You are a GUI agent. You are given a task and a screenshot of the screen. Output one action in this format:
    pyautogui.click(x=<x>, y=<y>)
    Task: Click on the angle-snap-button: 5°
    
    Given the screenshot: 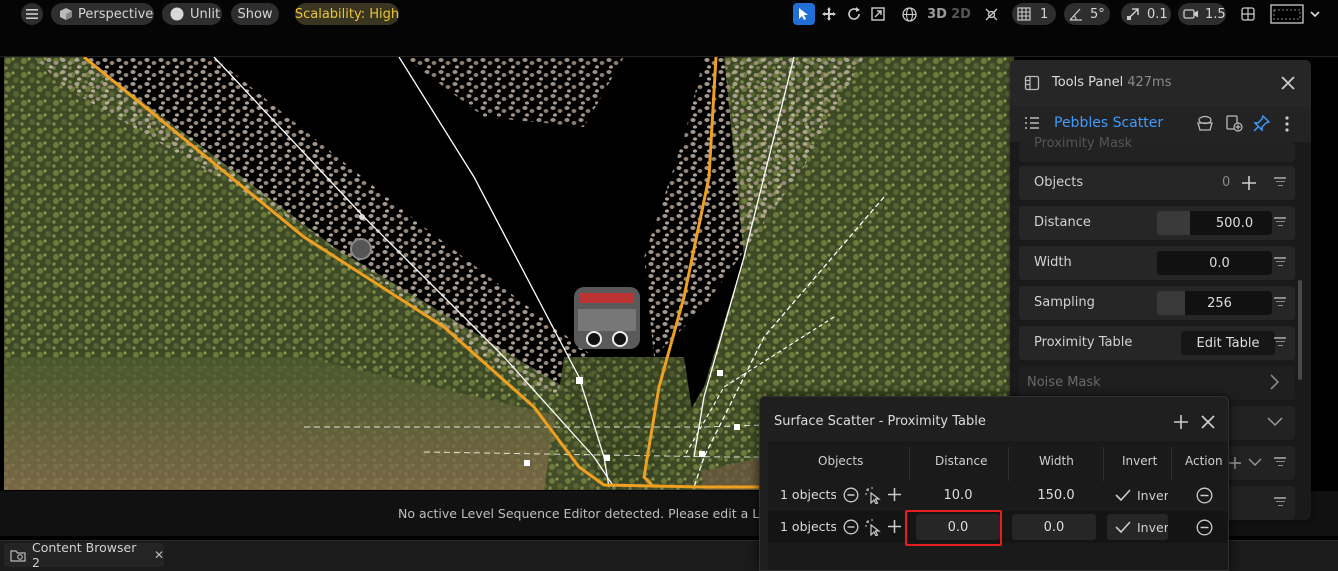 What is the action you would take?
    pyautogui.click(x=1087, y=14)
    